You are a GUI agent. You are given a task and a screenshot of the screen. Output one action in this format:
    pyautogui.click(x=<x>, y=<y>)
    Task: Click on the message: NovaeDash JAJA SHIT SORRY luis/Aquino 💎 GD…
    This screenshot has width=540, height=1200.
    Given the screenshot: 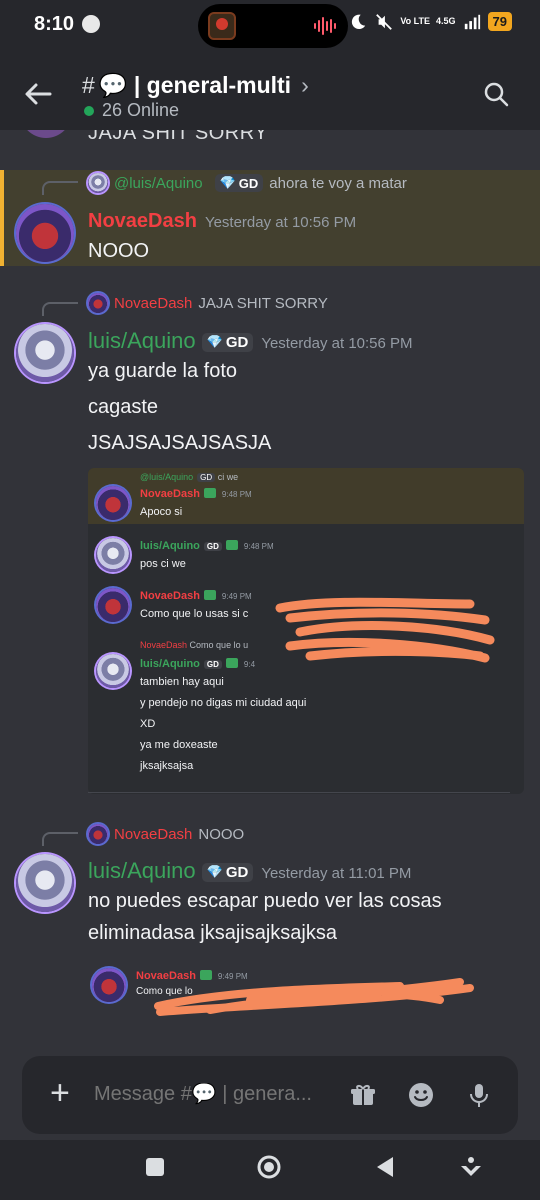 What is the action you would take?
    pyautogui.click(x=270, y=375)
    